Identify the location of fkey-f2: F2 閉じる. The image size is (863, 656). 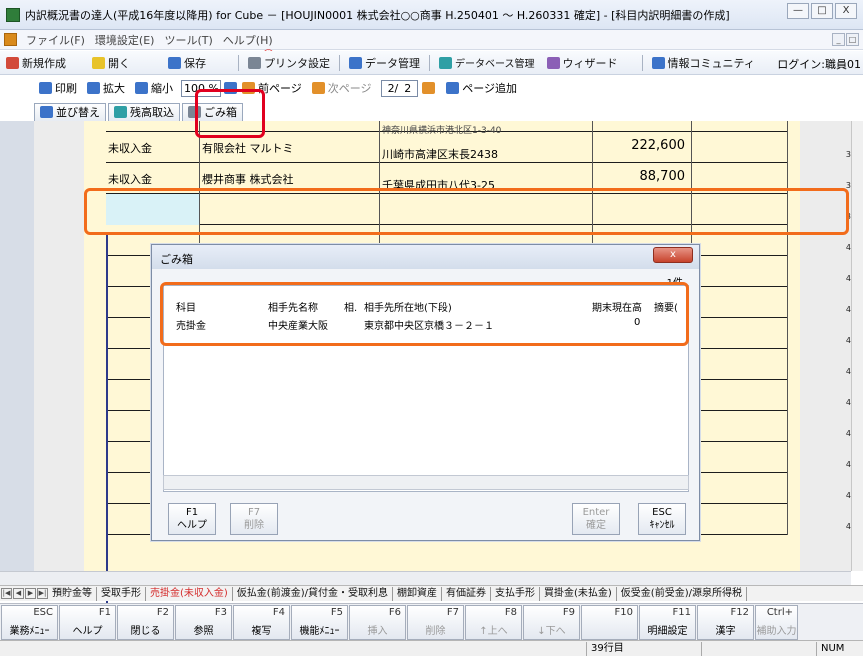
(145, 622).